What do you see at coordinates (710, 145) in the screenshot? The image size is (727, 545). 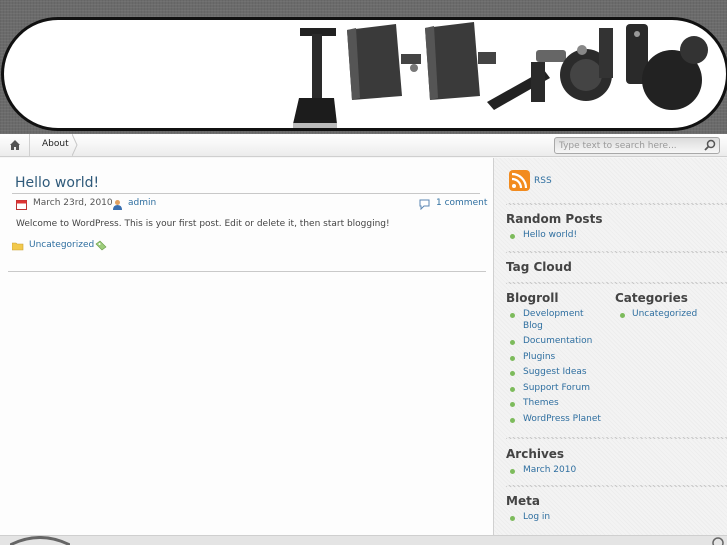 I see `search-icon` at bounding box center [710, 145].